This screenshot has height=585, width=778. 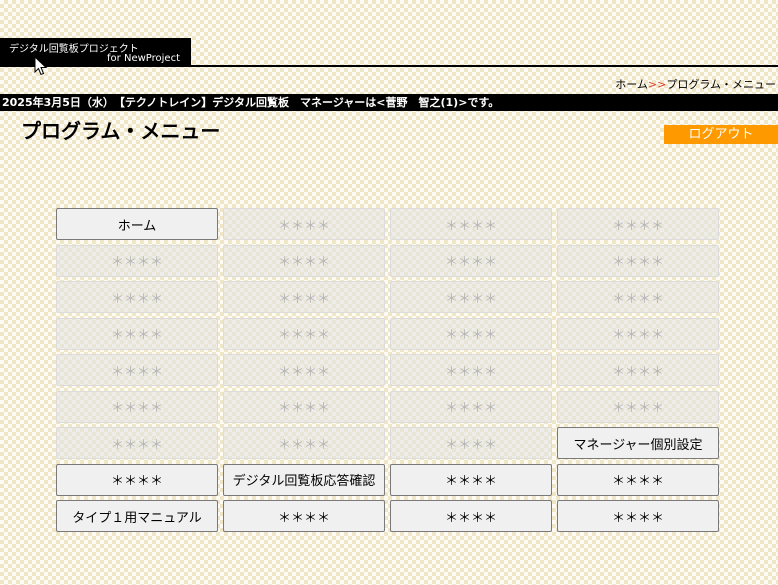 I want to click on mouse-pointer-icon, so click(x=41, y=66).